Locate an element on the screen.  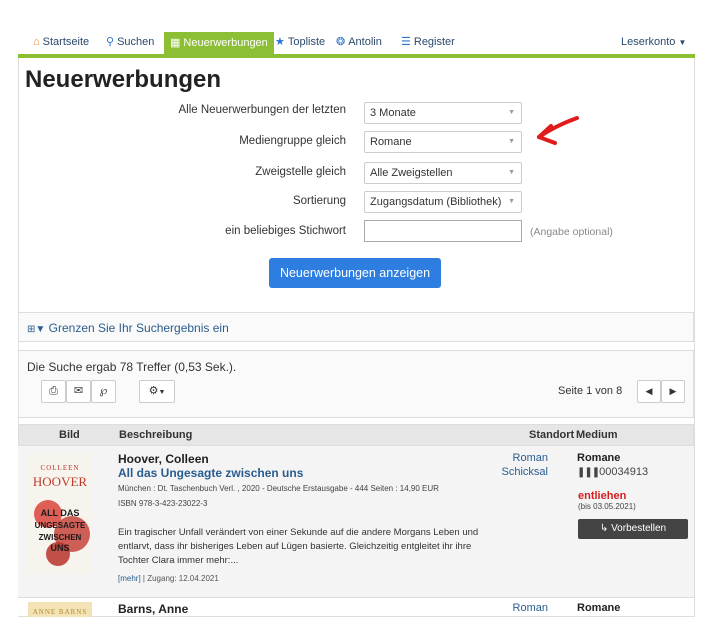
nav-search-label: Suchen is located at coordinates (136, 42).